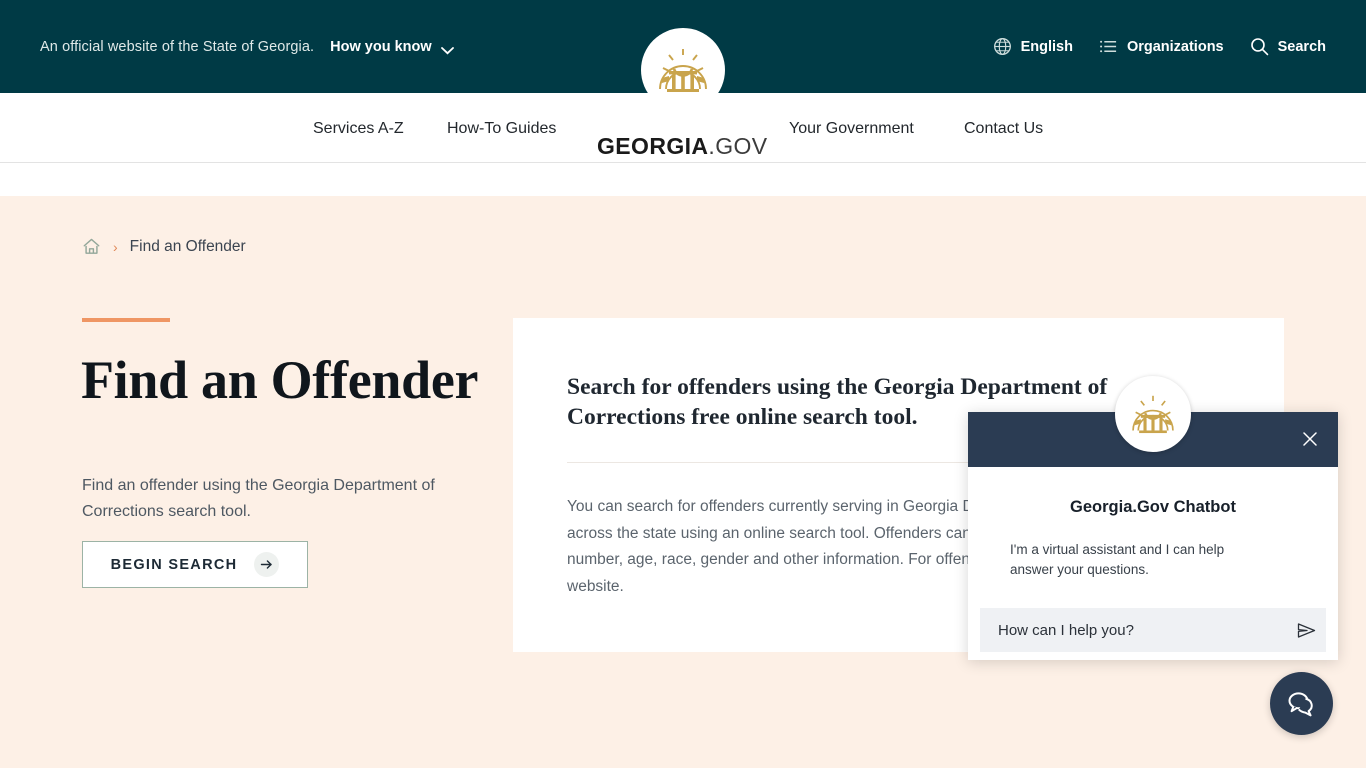  Describe the element at coordinates (1175, 46) in the screenshot. I see `organizations-label: Organizations` at that location.